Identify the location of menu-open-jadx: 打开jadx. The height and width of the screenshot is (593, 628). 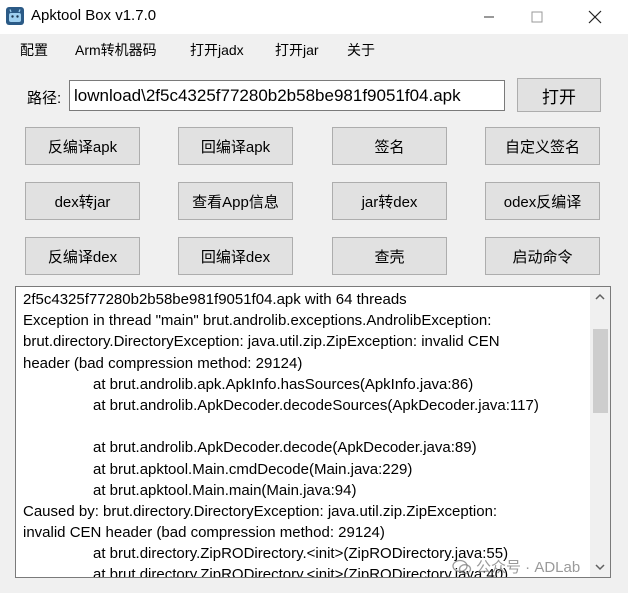
(217, 50).